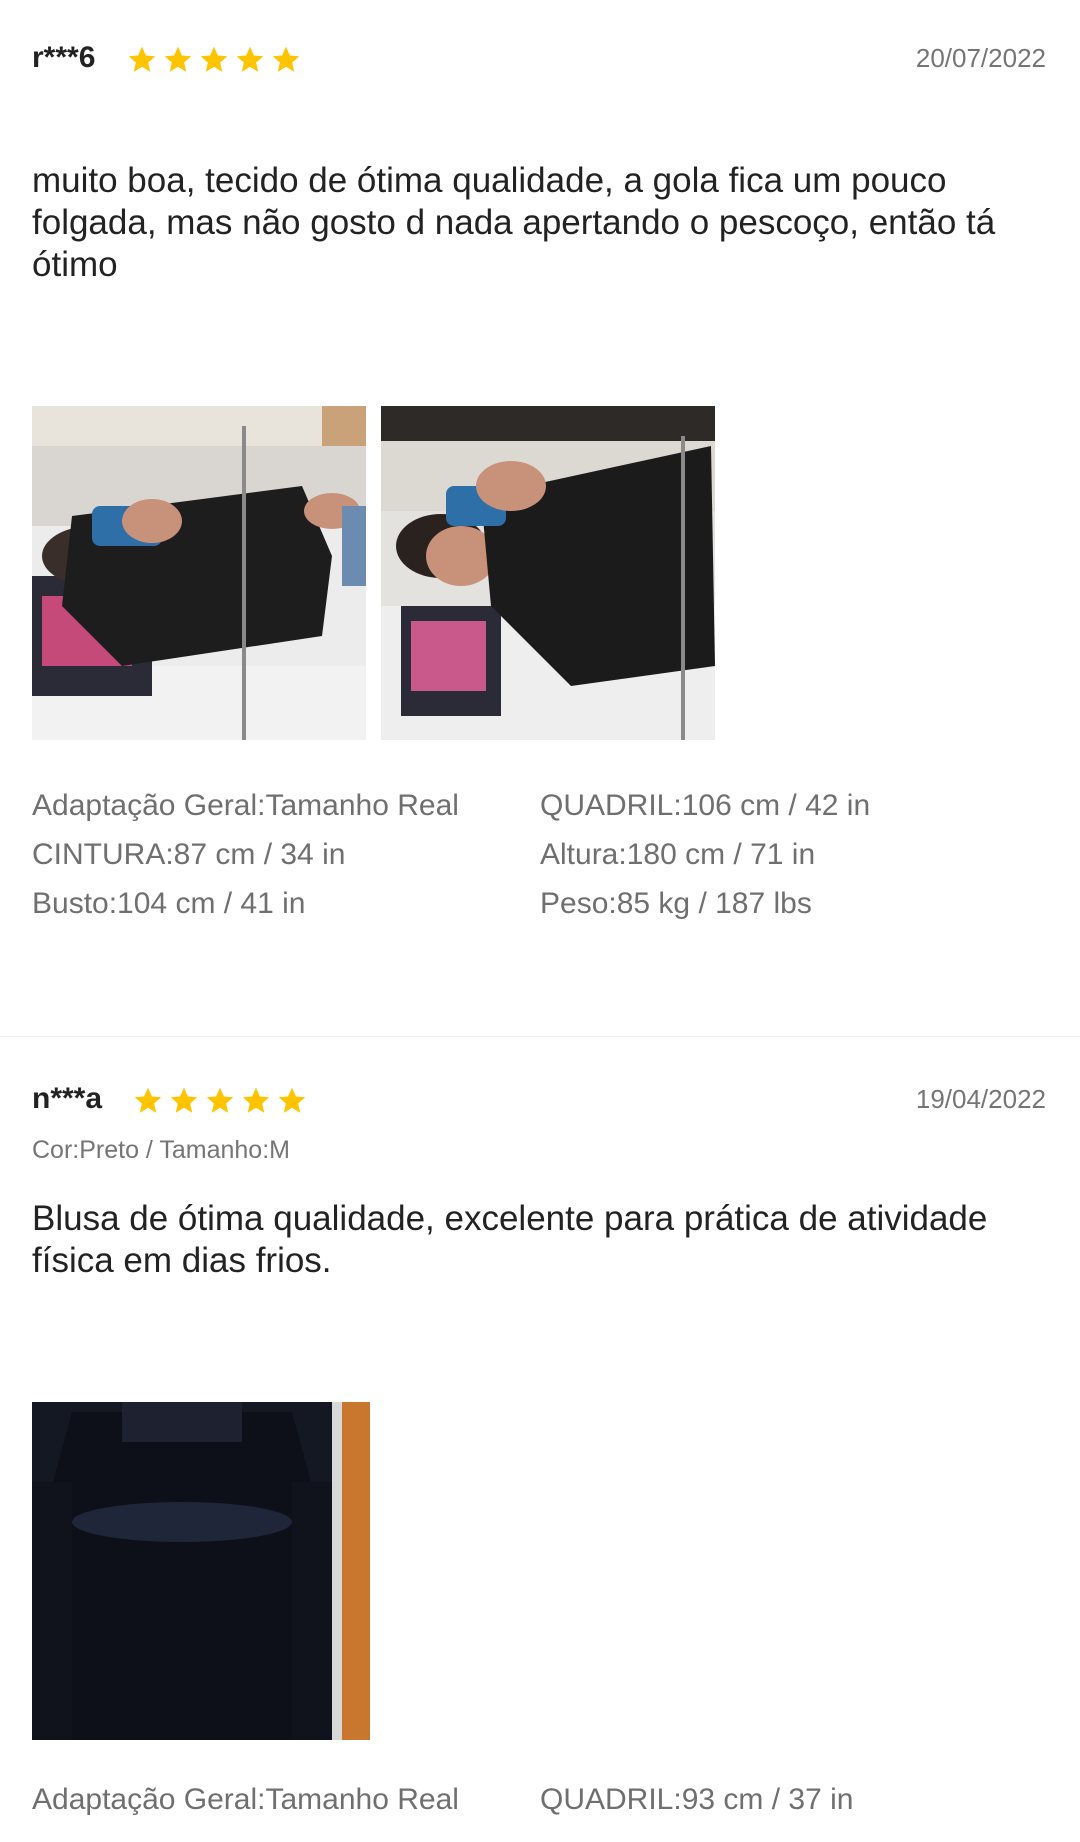 The image size is (1080, 1842). What do you see at coordinates (678, 854) in the screenshot?
I see `height-attribute: Altura:180 cm / 71 in` at bounding box center [678, 854].